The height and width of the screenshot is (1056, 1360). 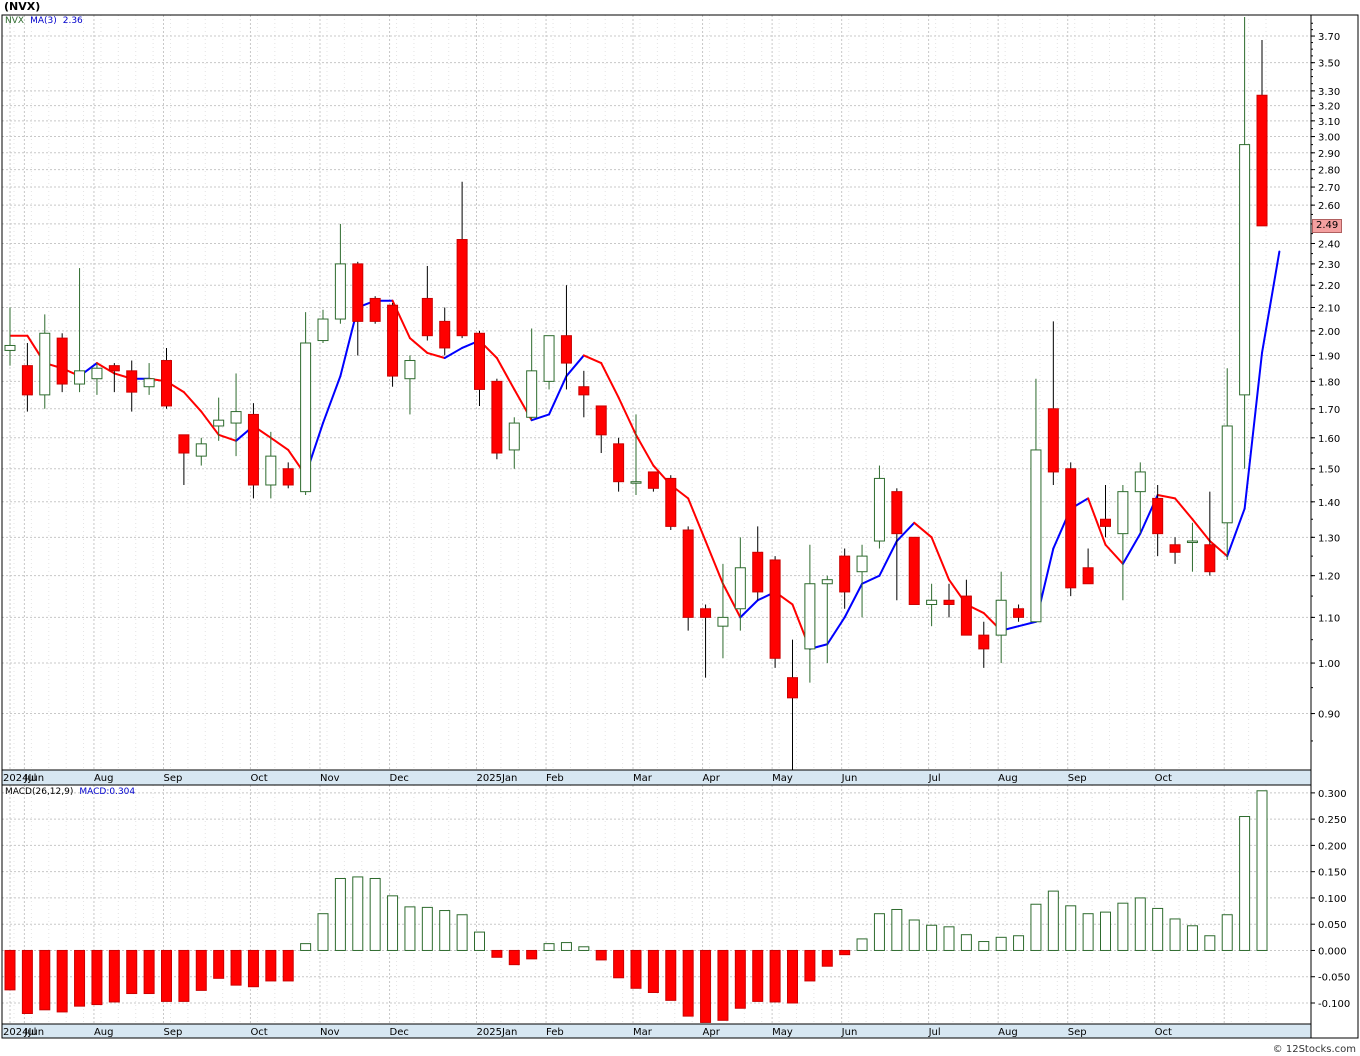 I want to click on price-tick-label: 3.50, so click(x=1329, y=64).